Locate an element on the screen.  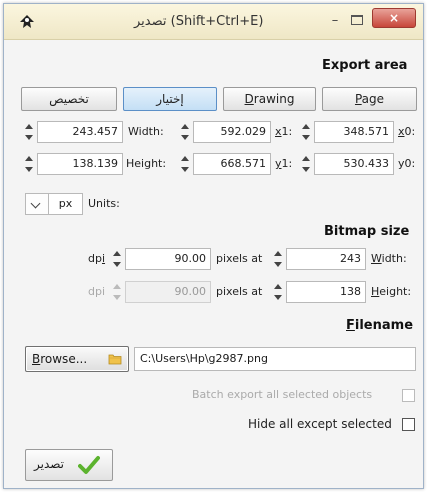
dpi-spinner-disabled is located at coordinates (117, 292).